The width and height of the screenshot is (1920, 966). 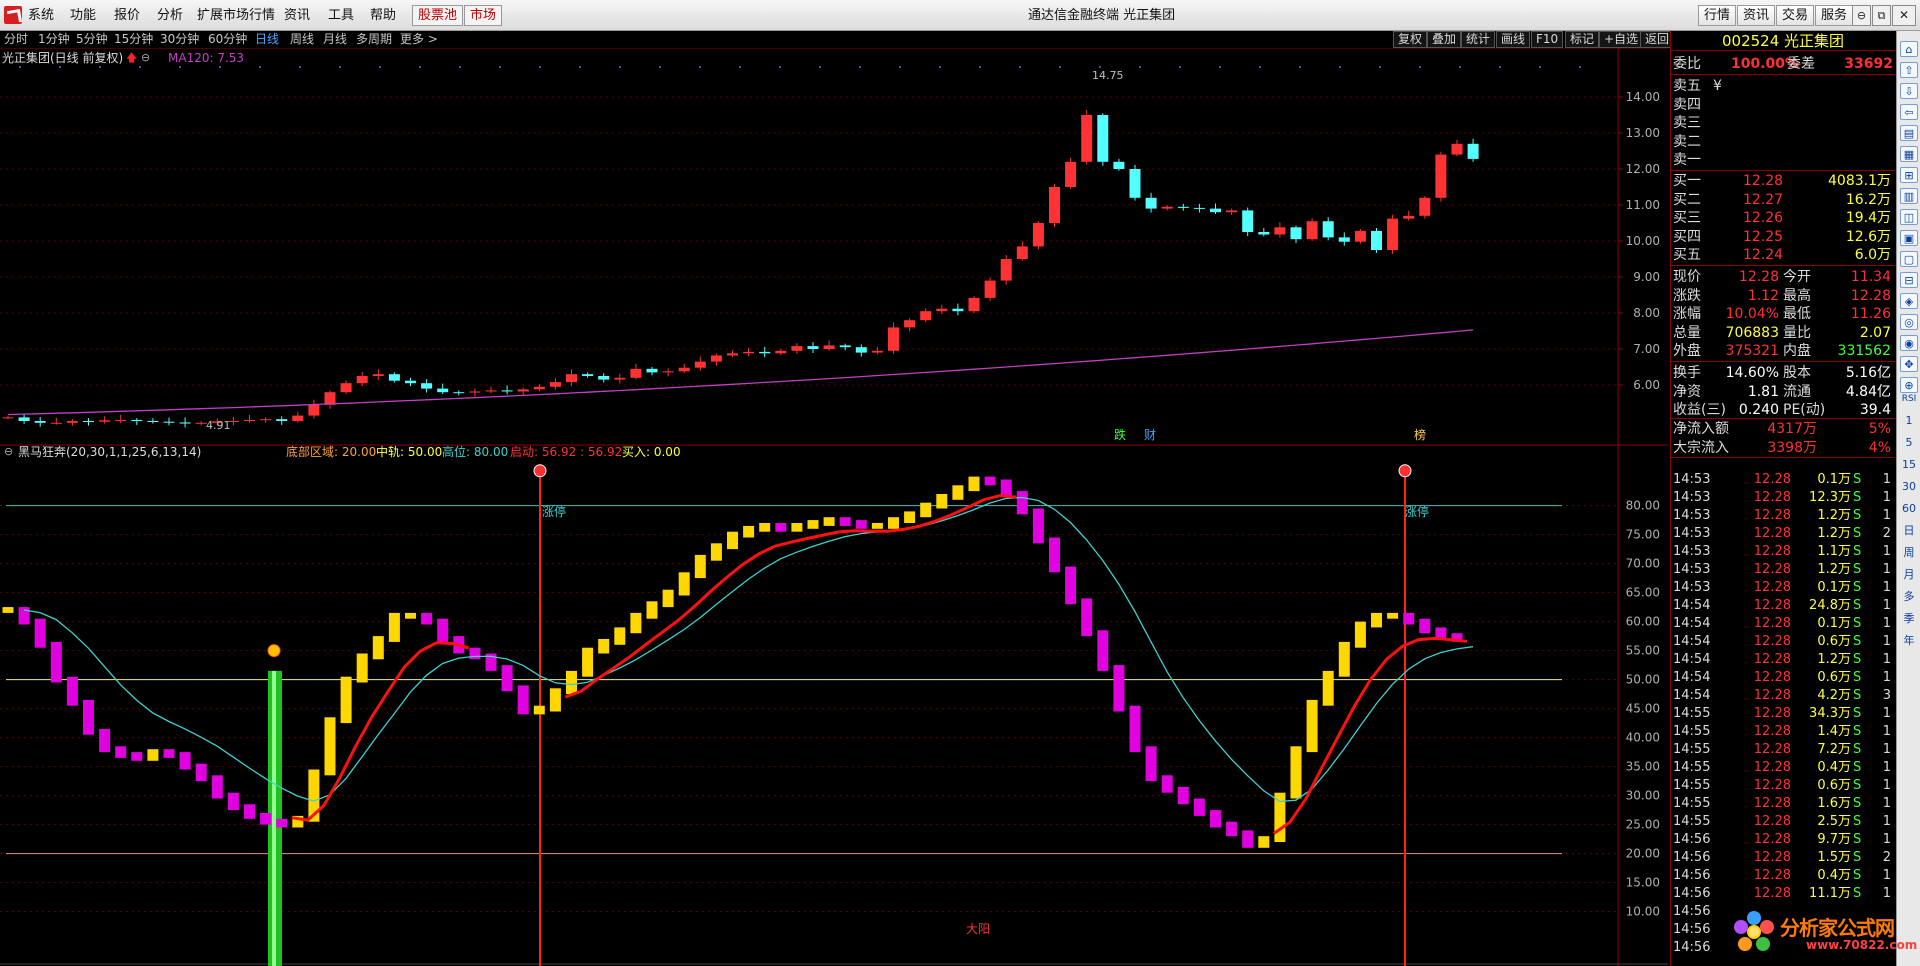 I want to click on close-icon: ✕, so click(x=1904, y=15).